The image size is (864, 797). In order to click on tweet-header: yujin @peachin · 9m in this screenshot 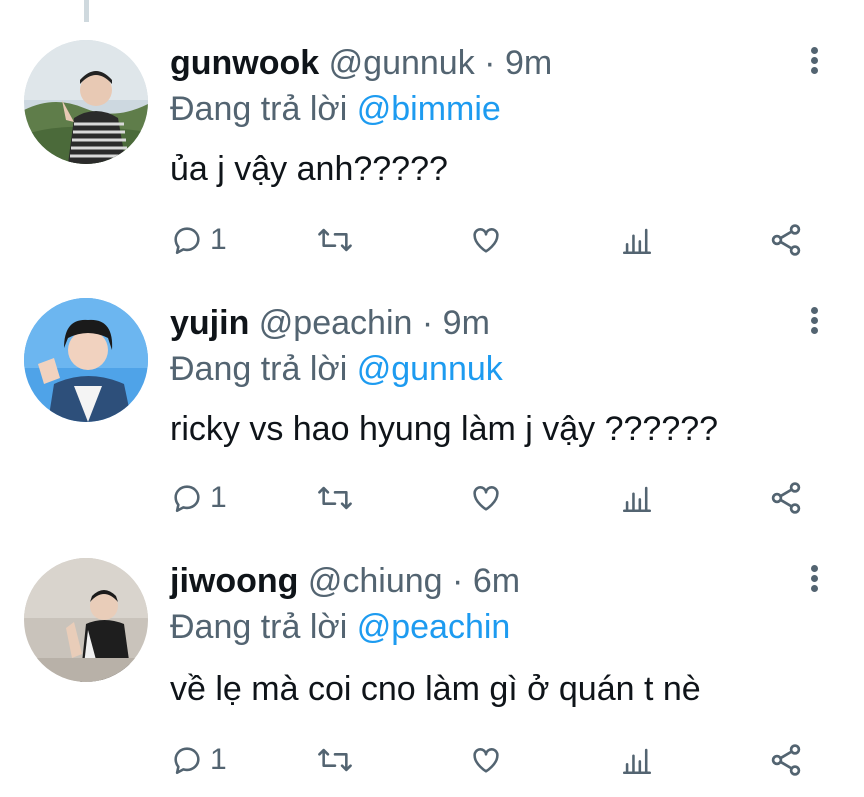, I will do `click(330, 323)`.